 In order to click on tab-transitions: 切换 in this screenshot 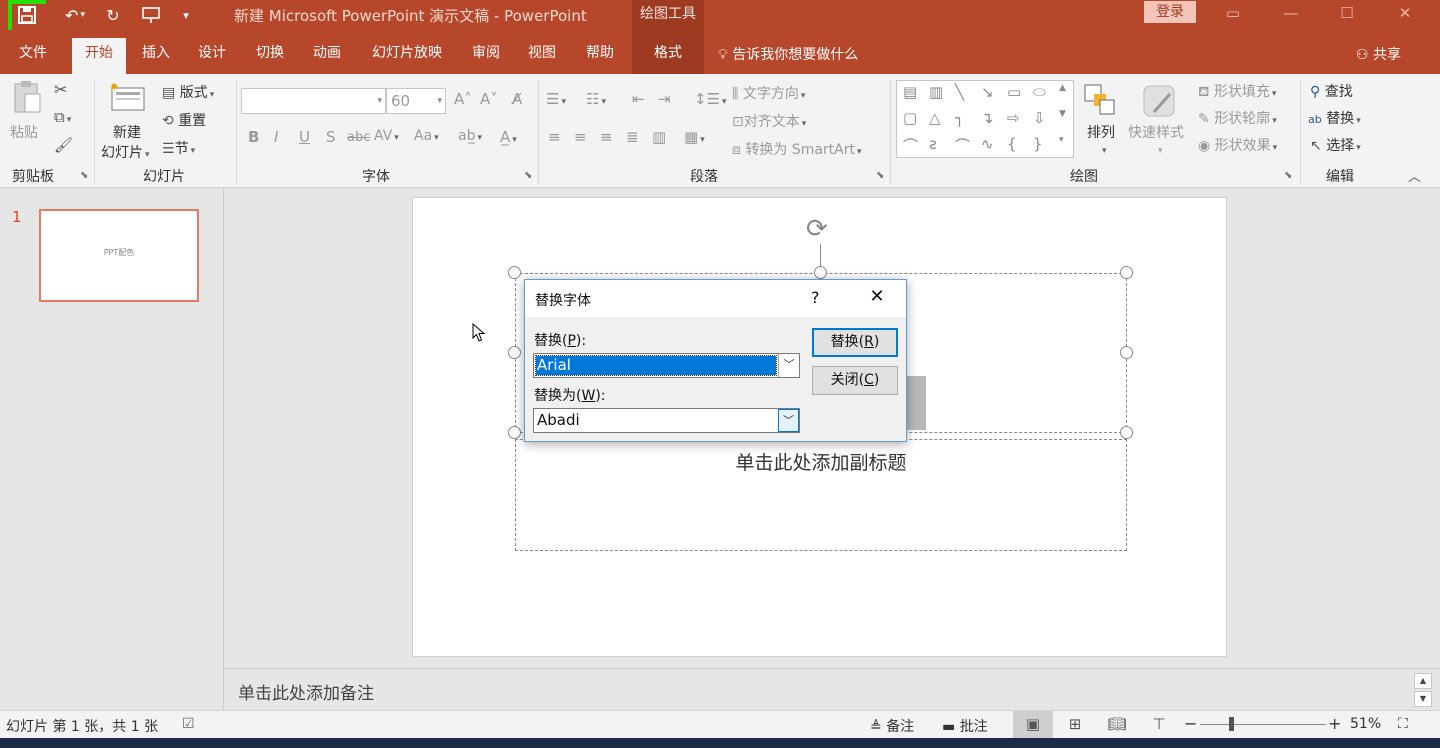, I will do `click(270, 56)`.